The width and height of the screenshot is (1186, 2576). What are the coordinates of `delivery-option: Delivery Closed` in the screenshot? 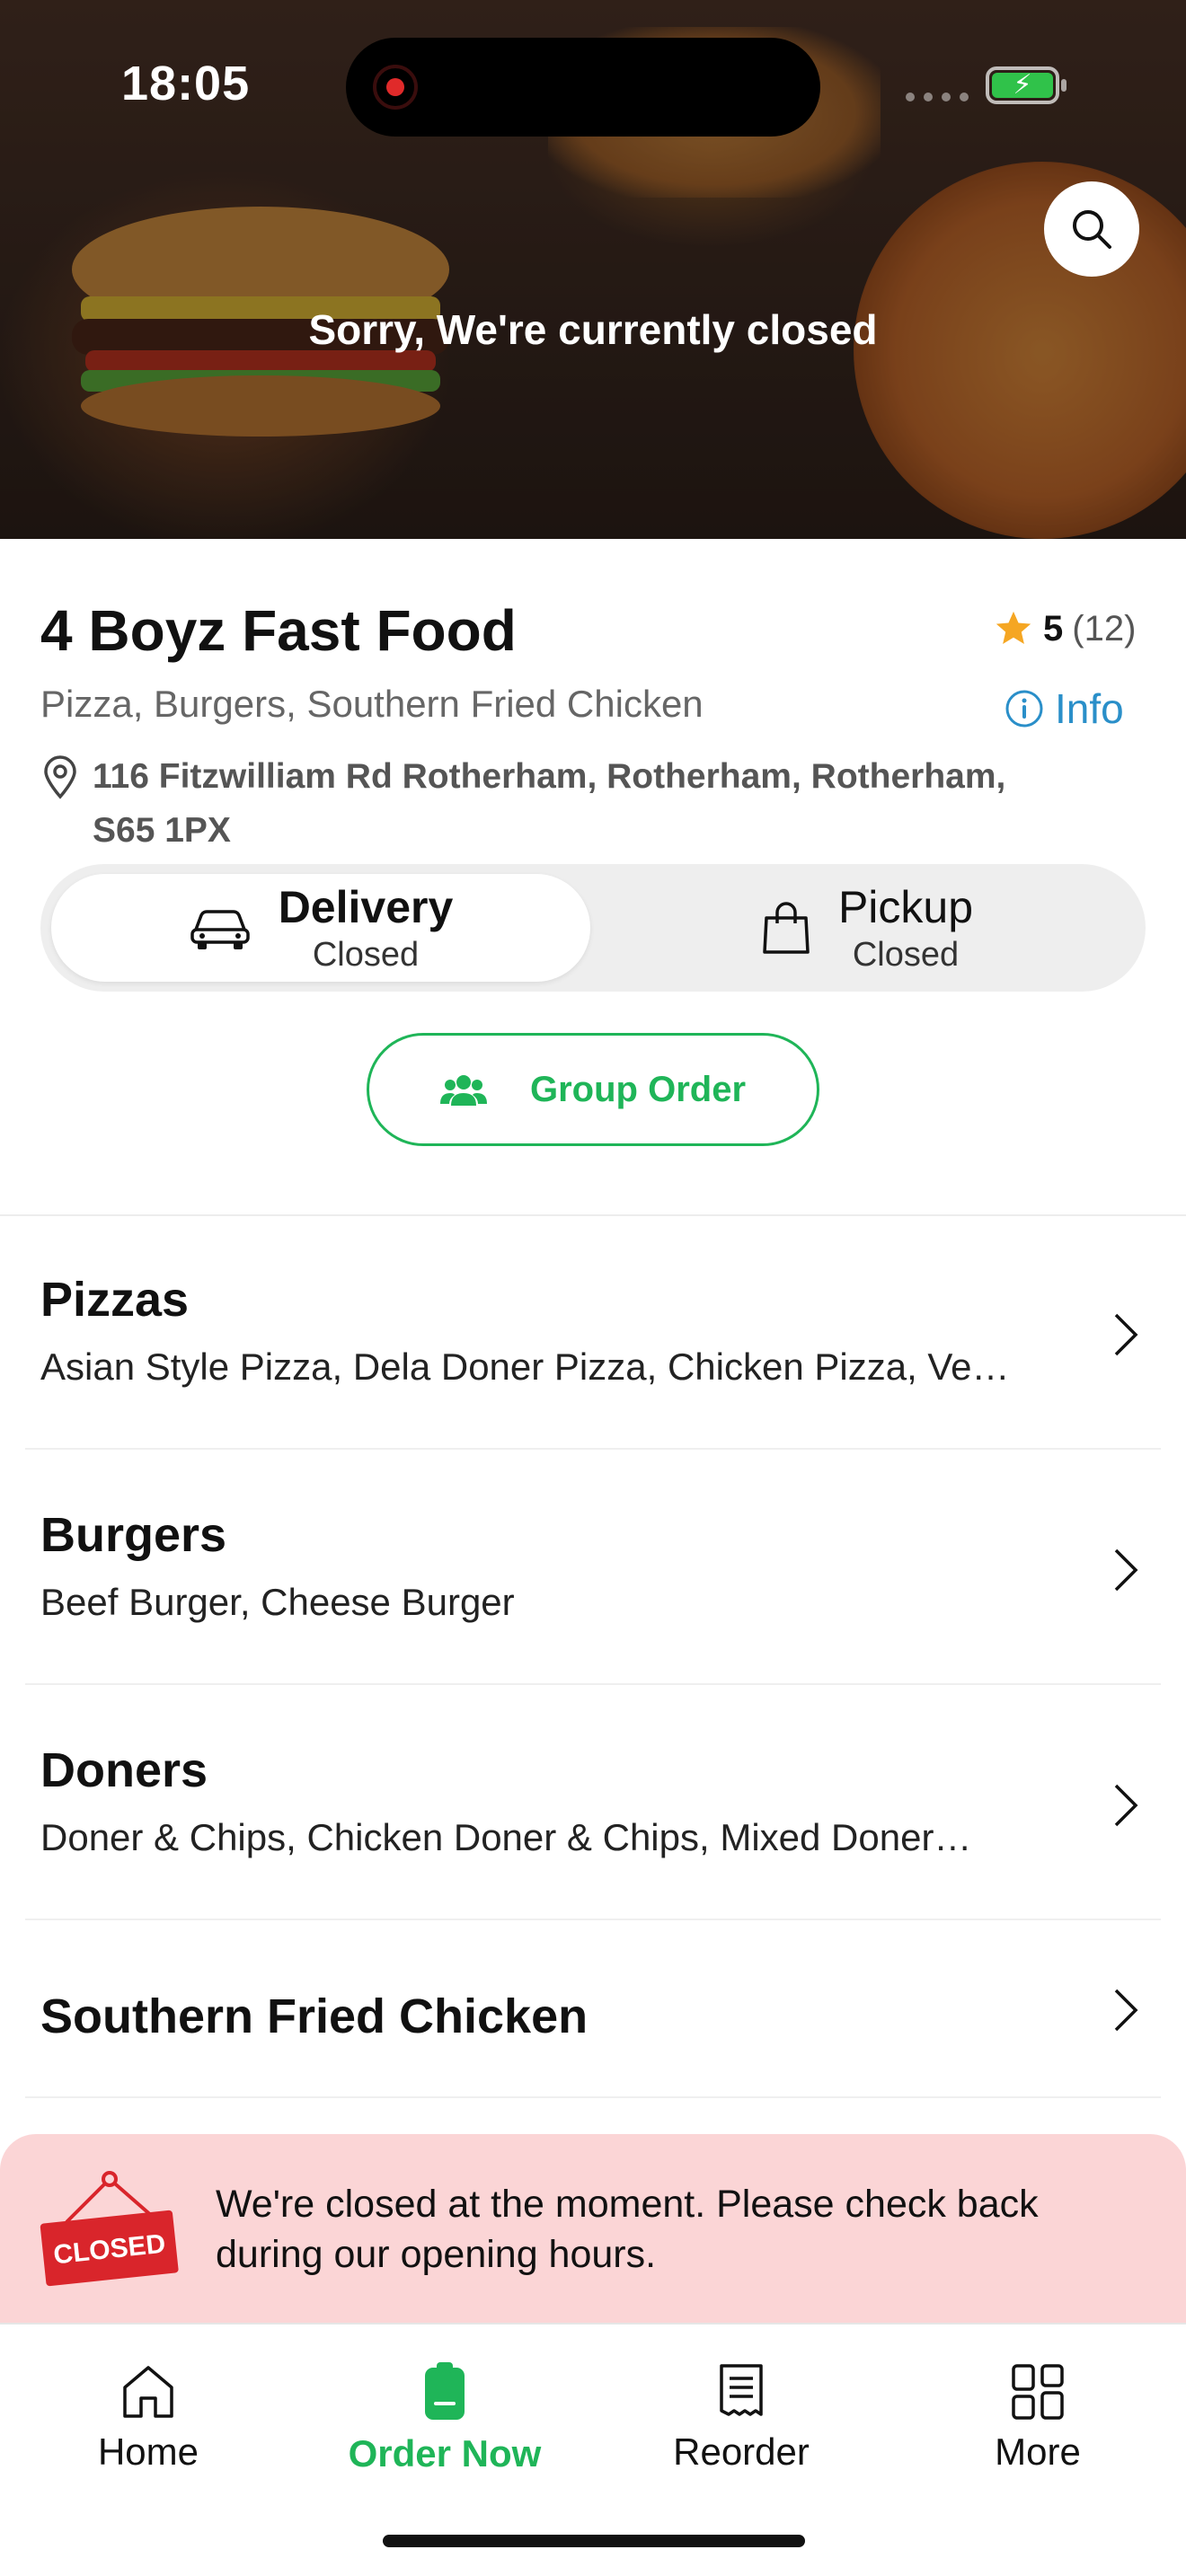 It's located at (320, 928).